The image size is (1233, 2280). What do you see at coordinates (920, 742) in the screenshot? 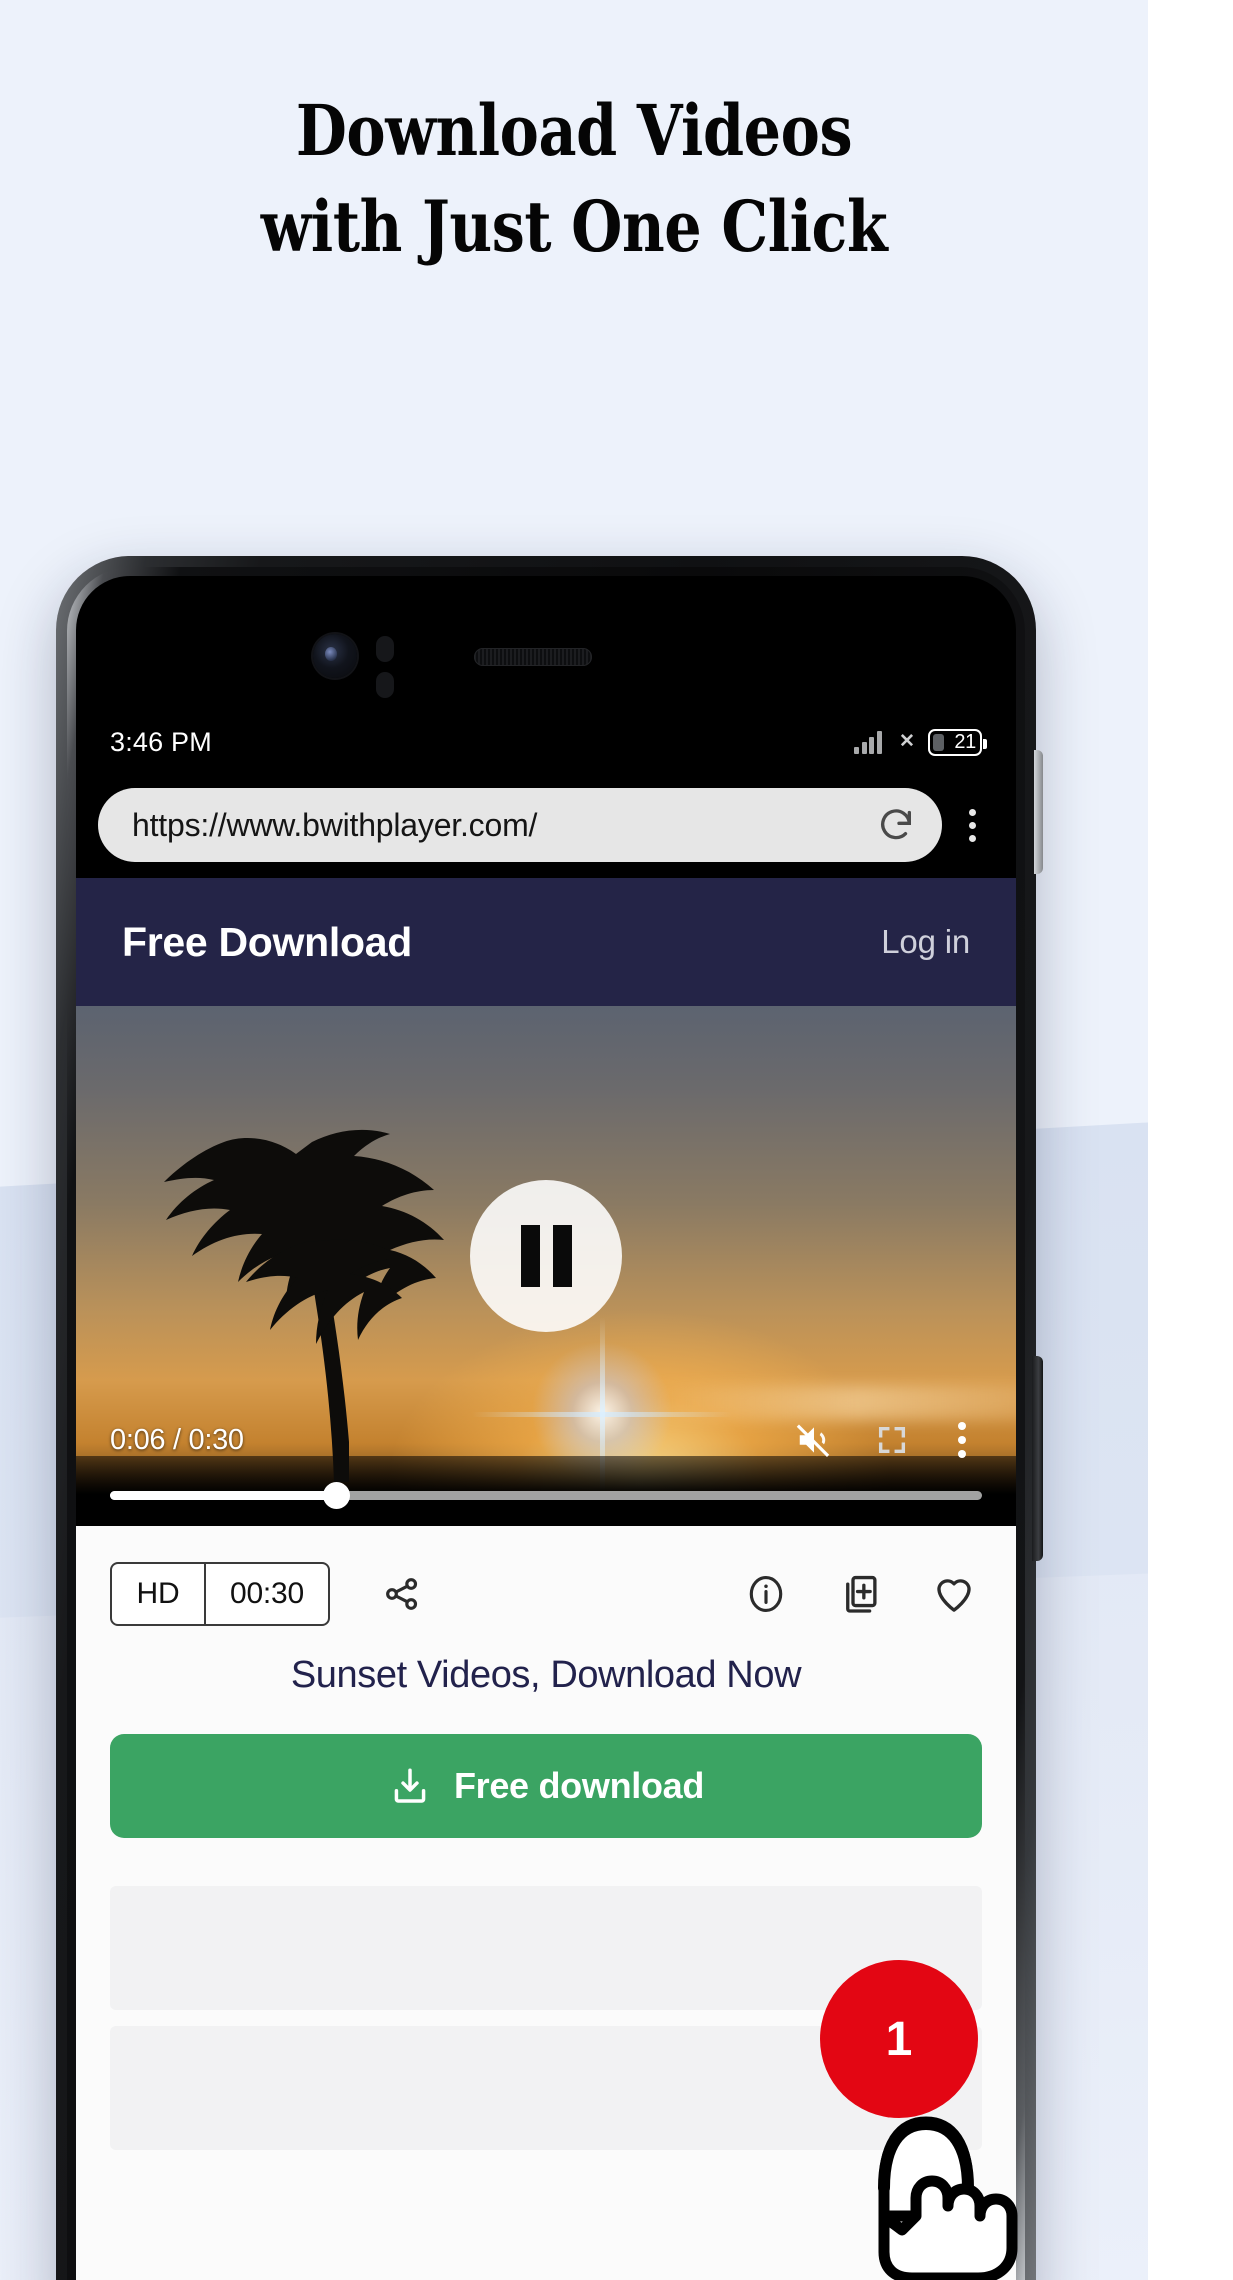
I see `status-bar-indicators: ✕ 21` at bounding box center [920, 742].